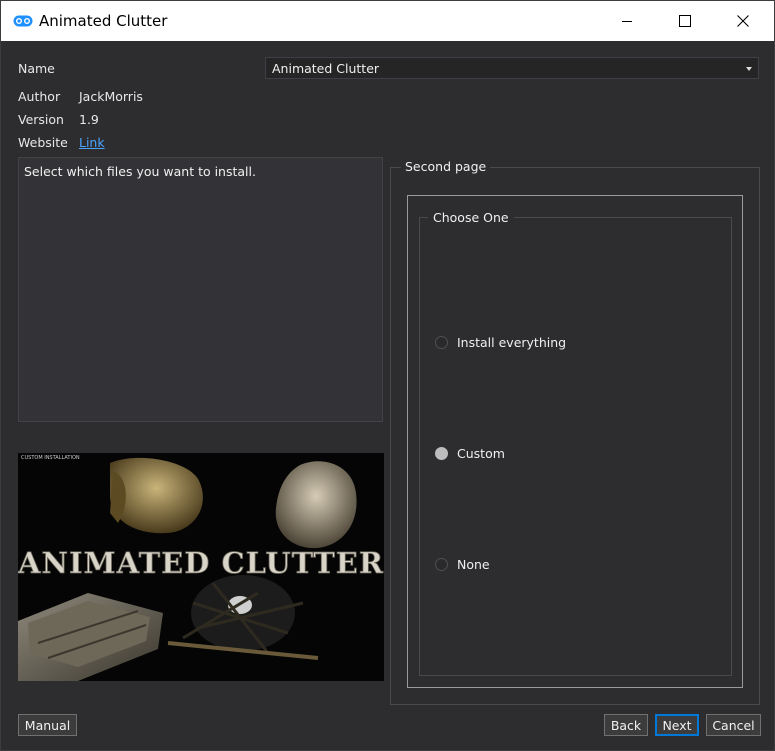  I want to click on name-label: Name, so click(36, 68).